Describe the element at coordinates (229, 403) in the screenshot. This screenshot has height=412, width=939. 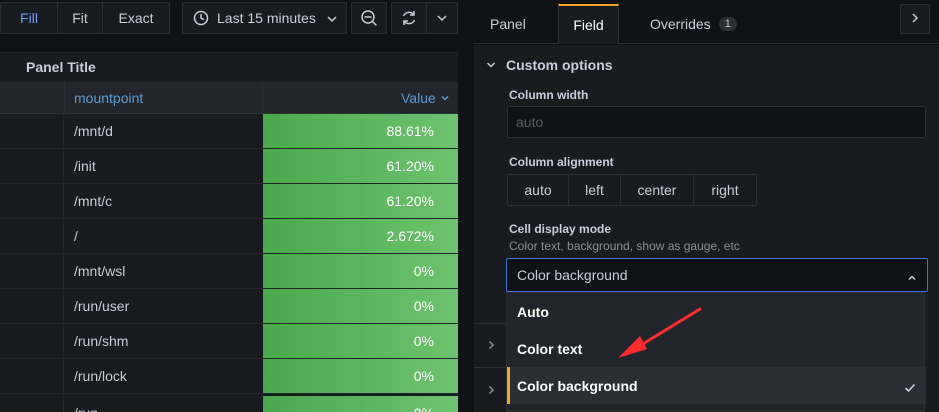
I see `table-row: /run 0%` at that location.